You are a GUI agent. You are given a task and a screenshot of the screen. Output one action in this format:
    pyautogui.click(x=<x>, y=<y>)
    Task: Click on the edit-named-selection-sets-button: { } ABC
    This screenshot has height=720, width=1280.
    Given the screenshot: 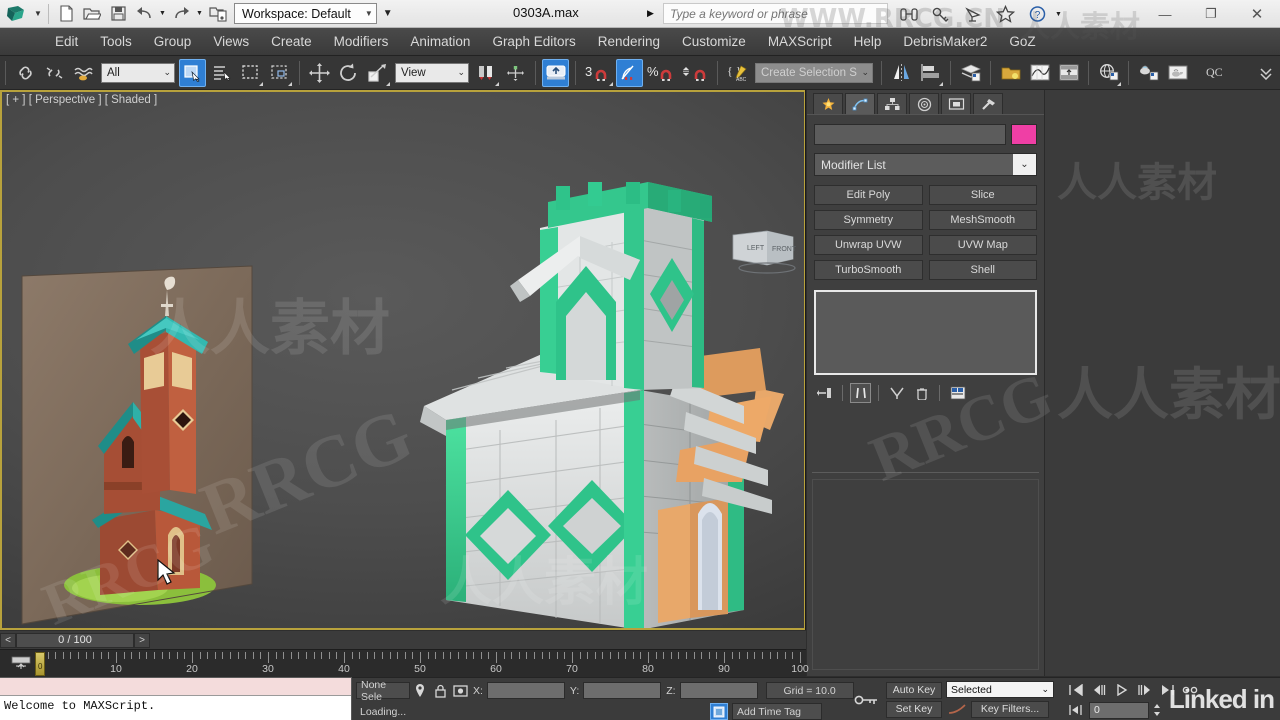 What is the action you would take?
    pyautogui.click(x=737, y=73)
    